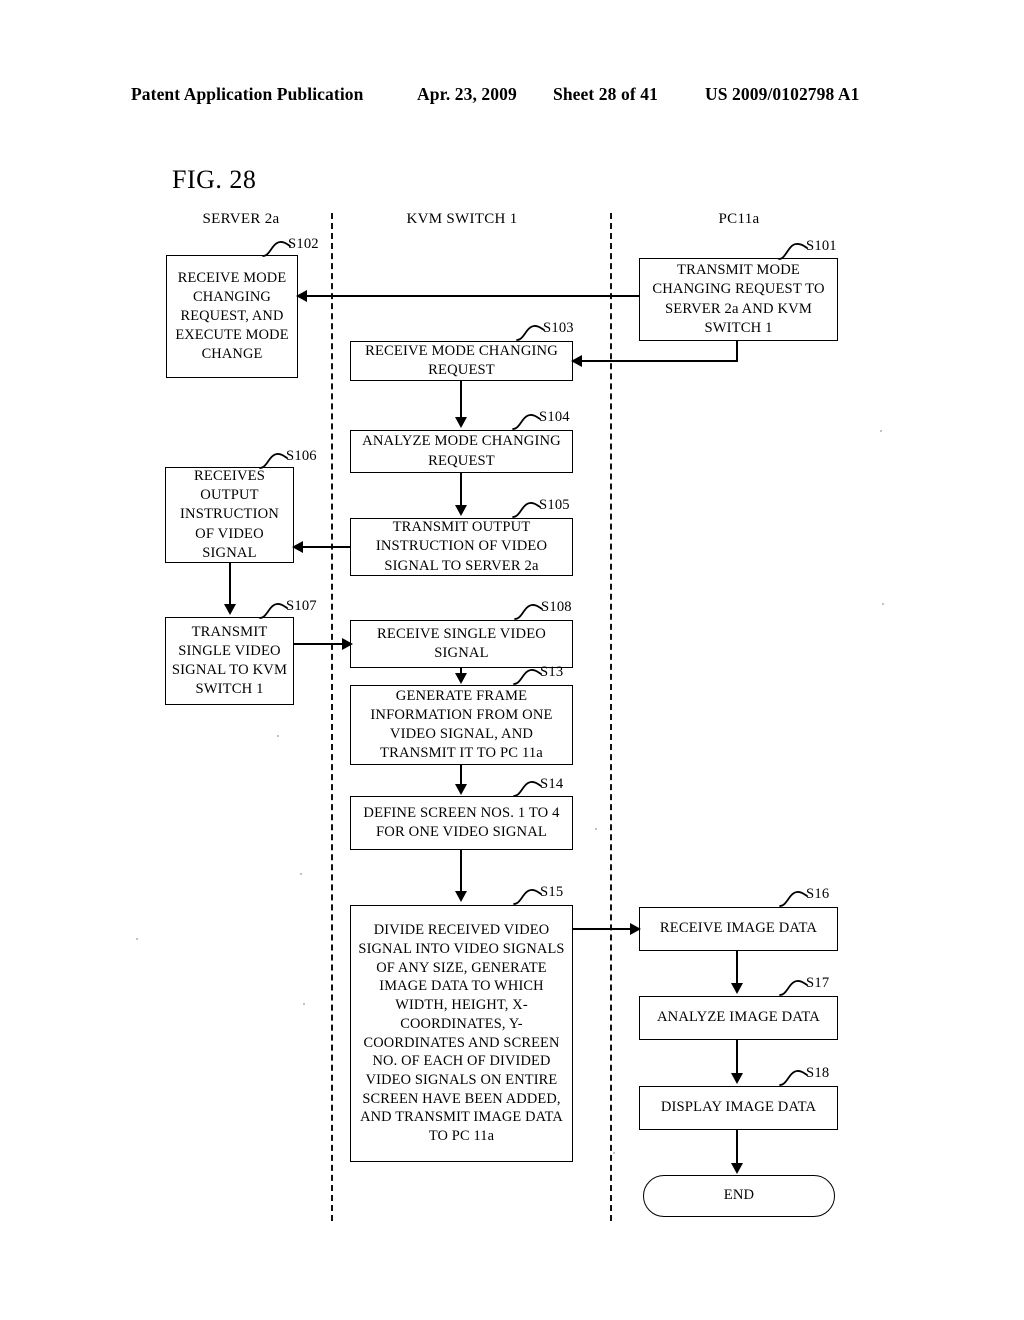  Describe the element at coordinates (821, 246) in the screenshot. I see `step-tag-s101: S101` at that location.